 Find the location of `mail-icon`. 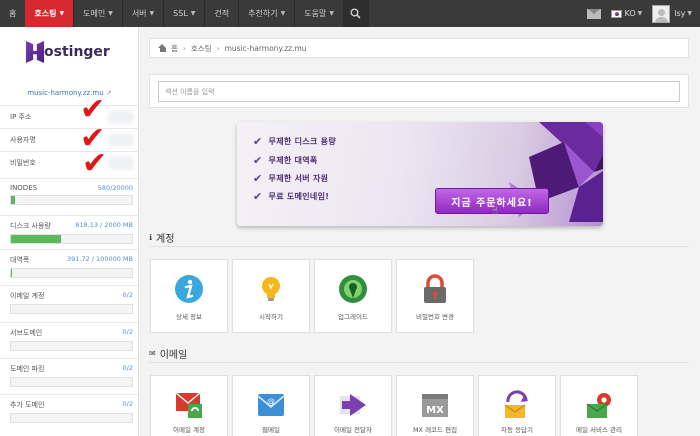

mail-icon is located at coordinates (593, 13).